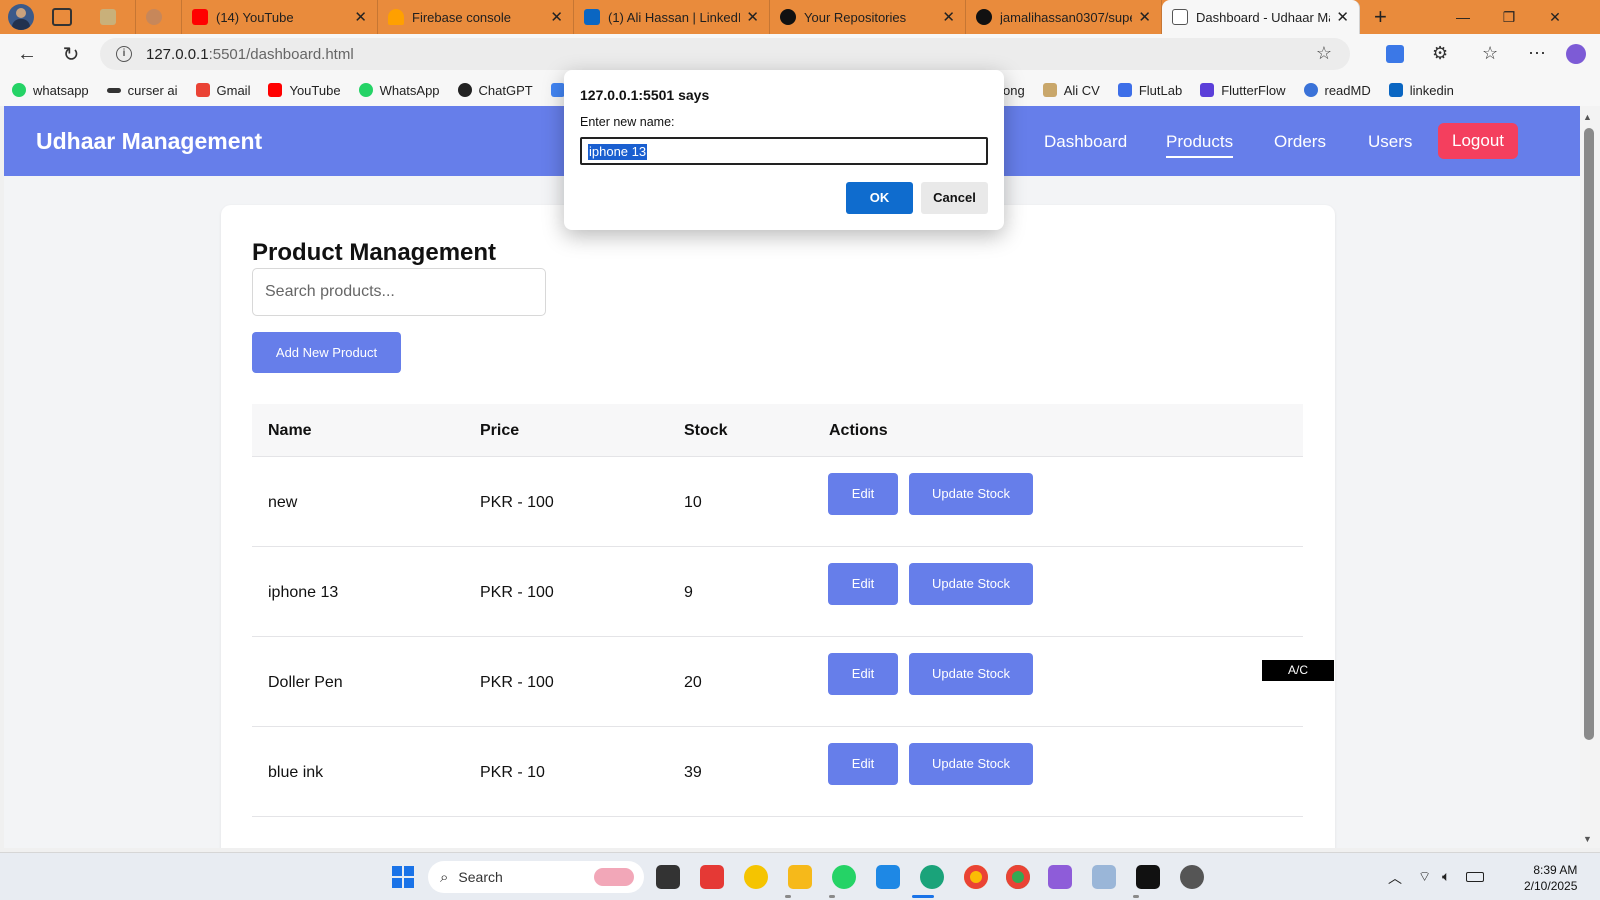  What do you see at coordinates (1550, 878) in the screenshot?
I see `system-clock: 8:39 AM 2/10/2025` at bounding box center [1550, 878].